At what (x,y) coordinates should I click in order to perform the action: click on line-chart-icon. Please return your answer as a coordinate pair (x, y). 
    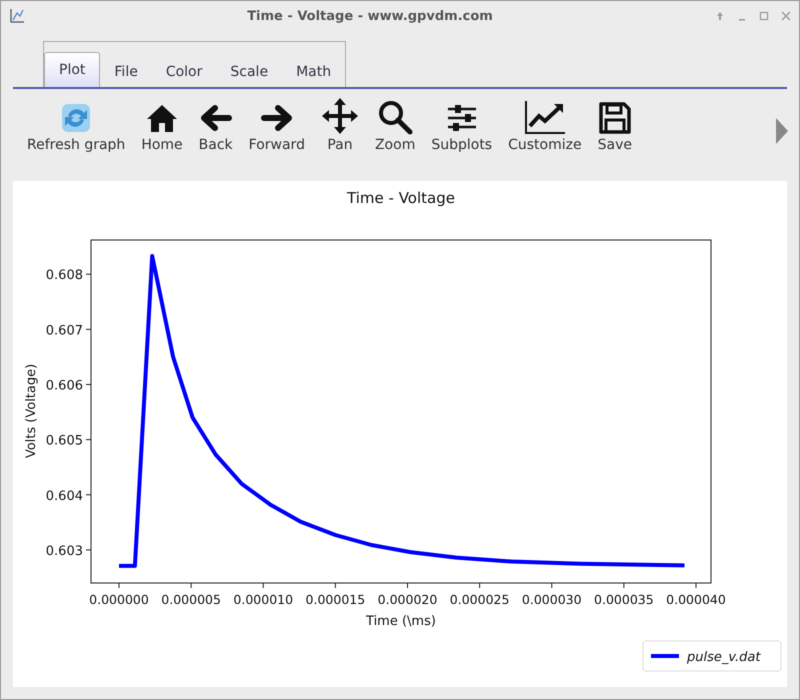
    Looking at the image, I should click on (545, 117).